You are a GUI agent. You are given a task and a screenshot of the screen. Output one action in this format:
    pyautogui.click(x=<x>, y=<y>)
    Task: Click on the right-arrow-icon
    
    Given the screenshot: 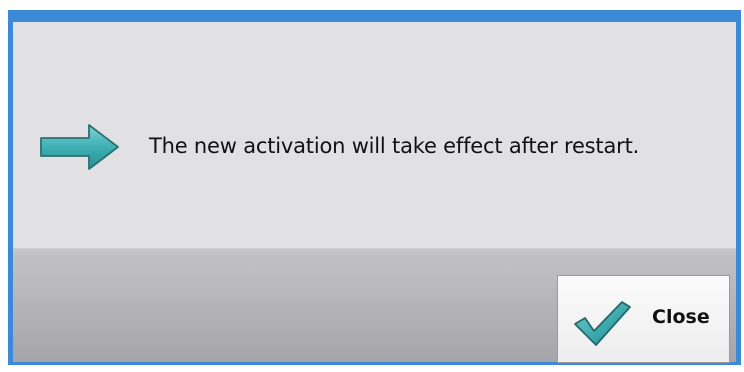 What is the action you would take?
    pyautogui.click(x=79, y=147)
    